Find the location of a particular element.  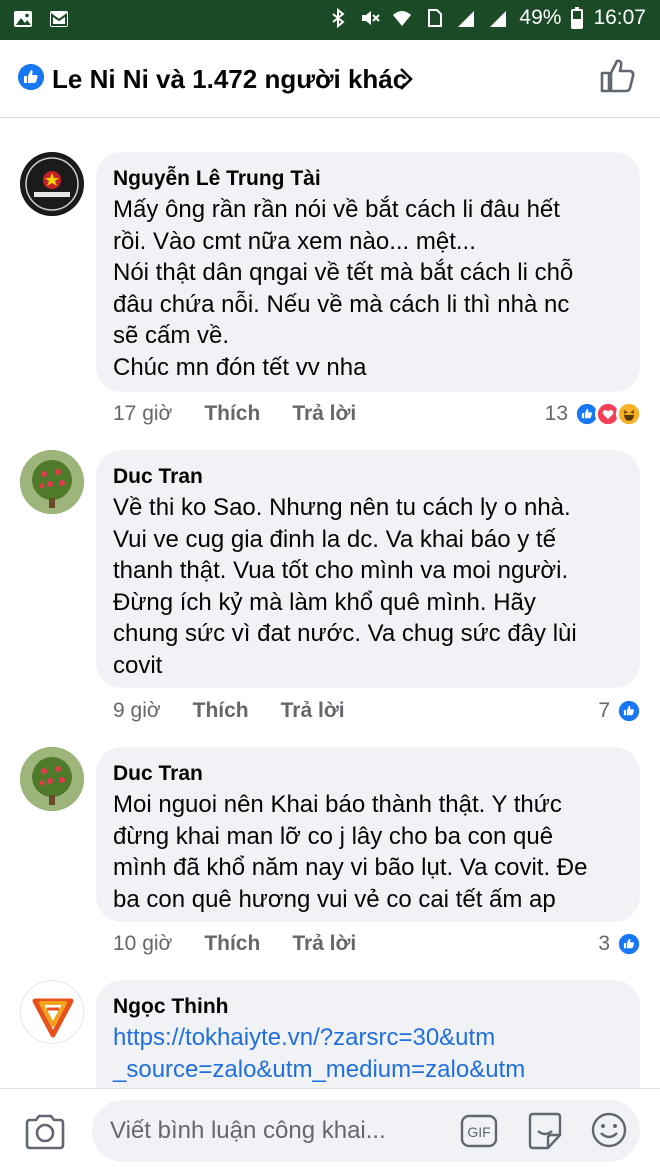

comment-input: Viết bình luận công khai... GIF is located at coordinates (366, 1131).